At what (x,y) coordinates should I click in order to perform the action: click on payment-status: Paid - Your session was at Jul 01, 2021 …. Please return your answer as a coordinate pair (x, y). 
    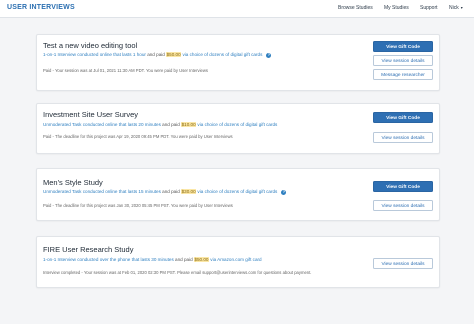
    Looking at the image, I should click on (125, 70).